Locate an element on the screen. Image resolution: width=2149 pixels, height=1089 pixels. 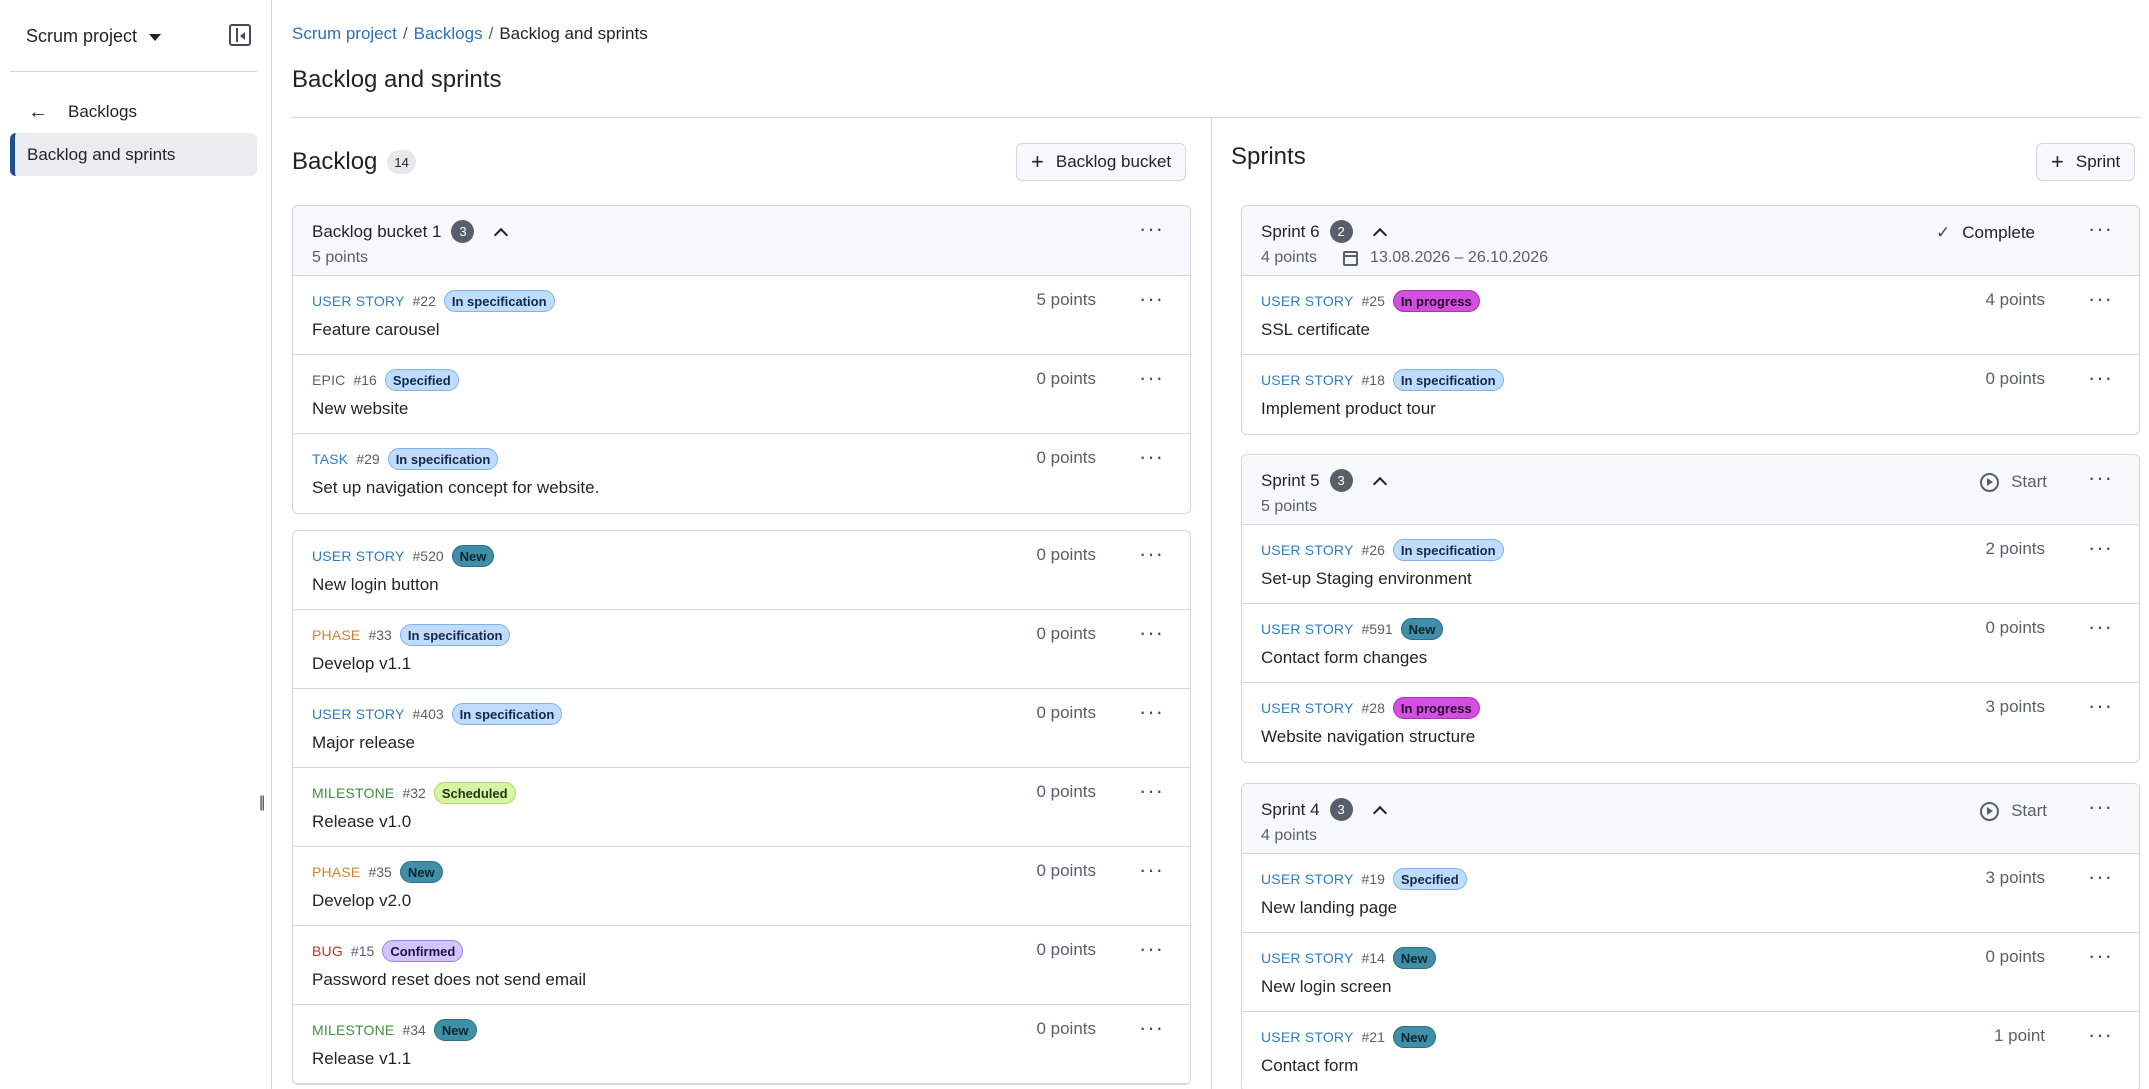
resize-handle-icon: || is located at coordinates (262, 803).